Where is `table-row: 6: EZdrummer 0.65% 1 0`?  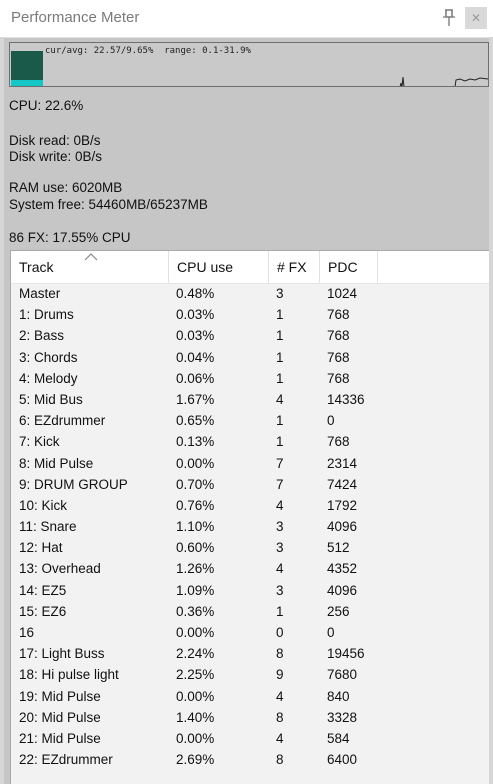
table-row: 6: EZdrummer 0.65% 1 0 is located at coordinates (250, 420).